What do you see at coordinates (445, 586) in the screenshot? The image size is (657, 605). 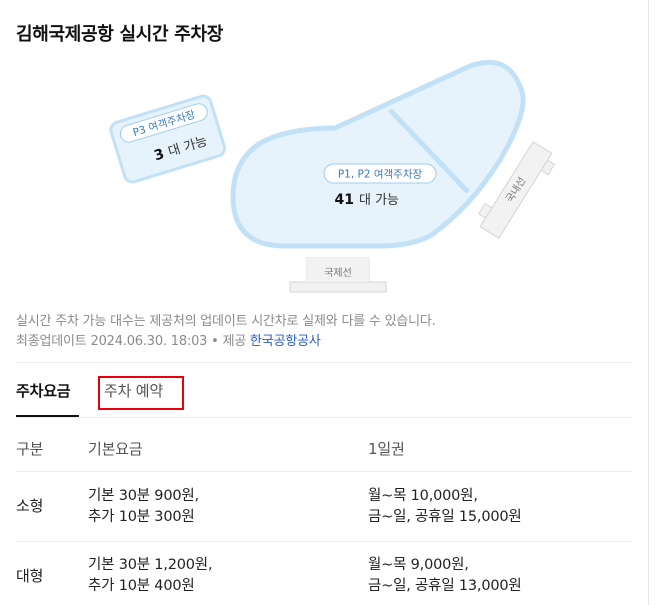 I see `daily-pass-line: 금~일, 공휴일 13,000원` at bounding box center [445, 586].